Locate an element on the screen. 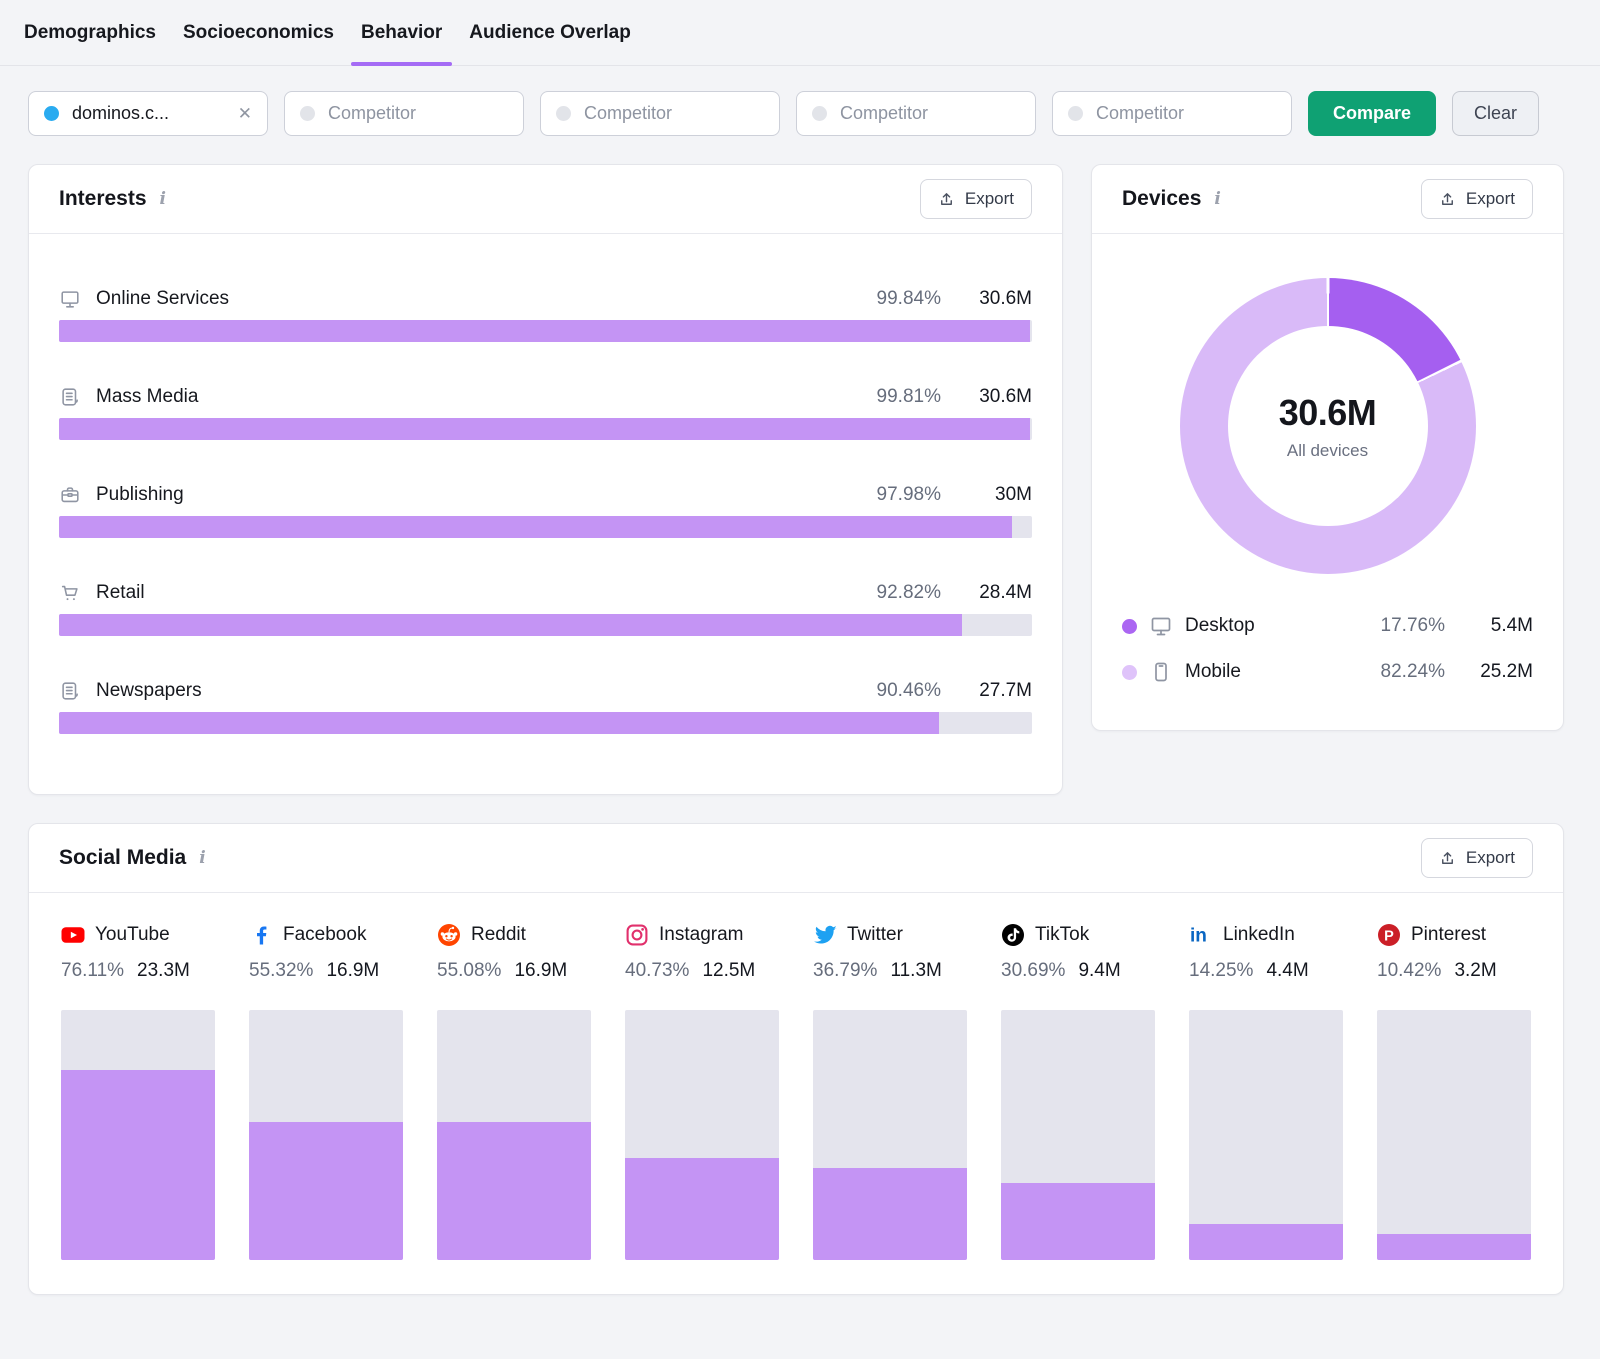  tiktok-icon is located at coordinates (1013, 935).